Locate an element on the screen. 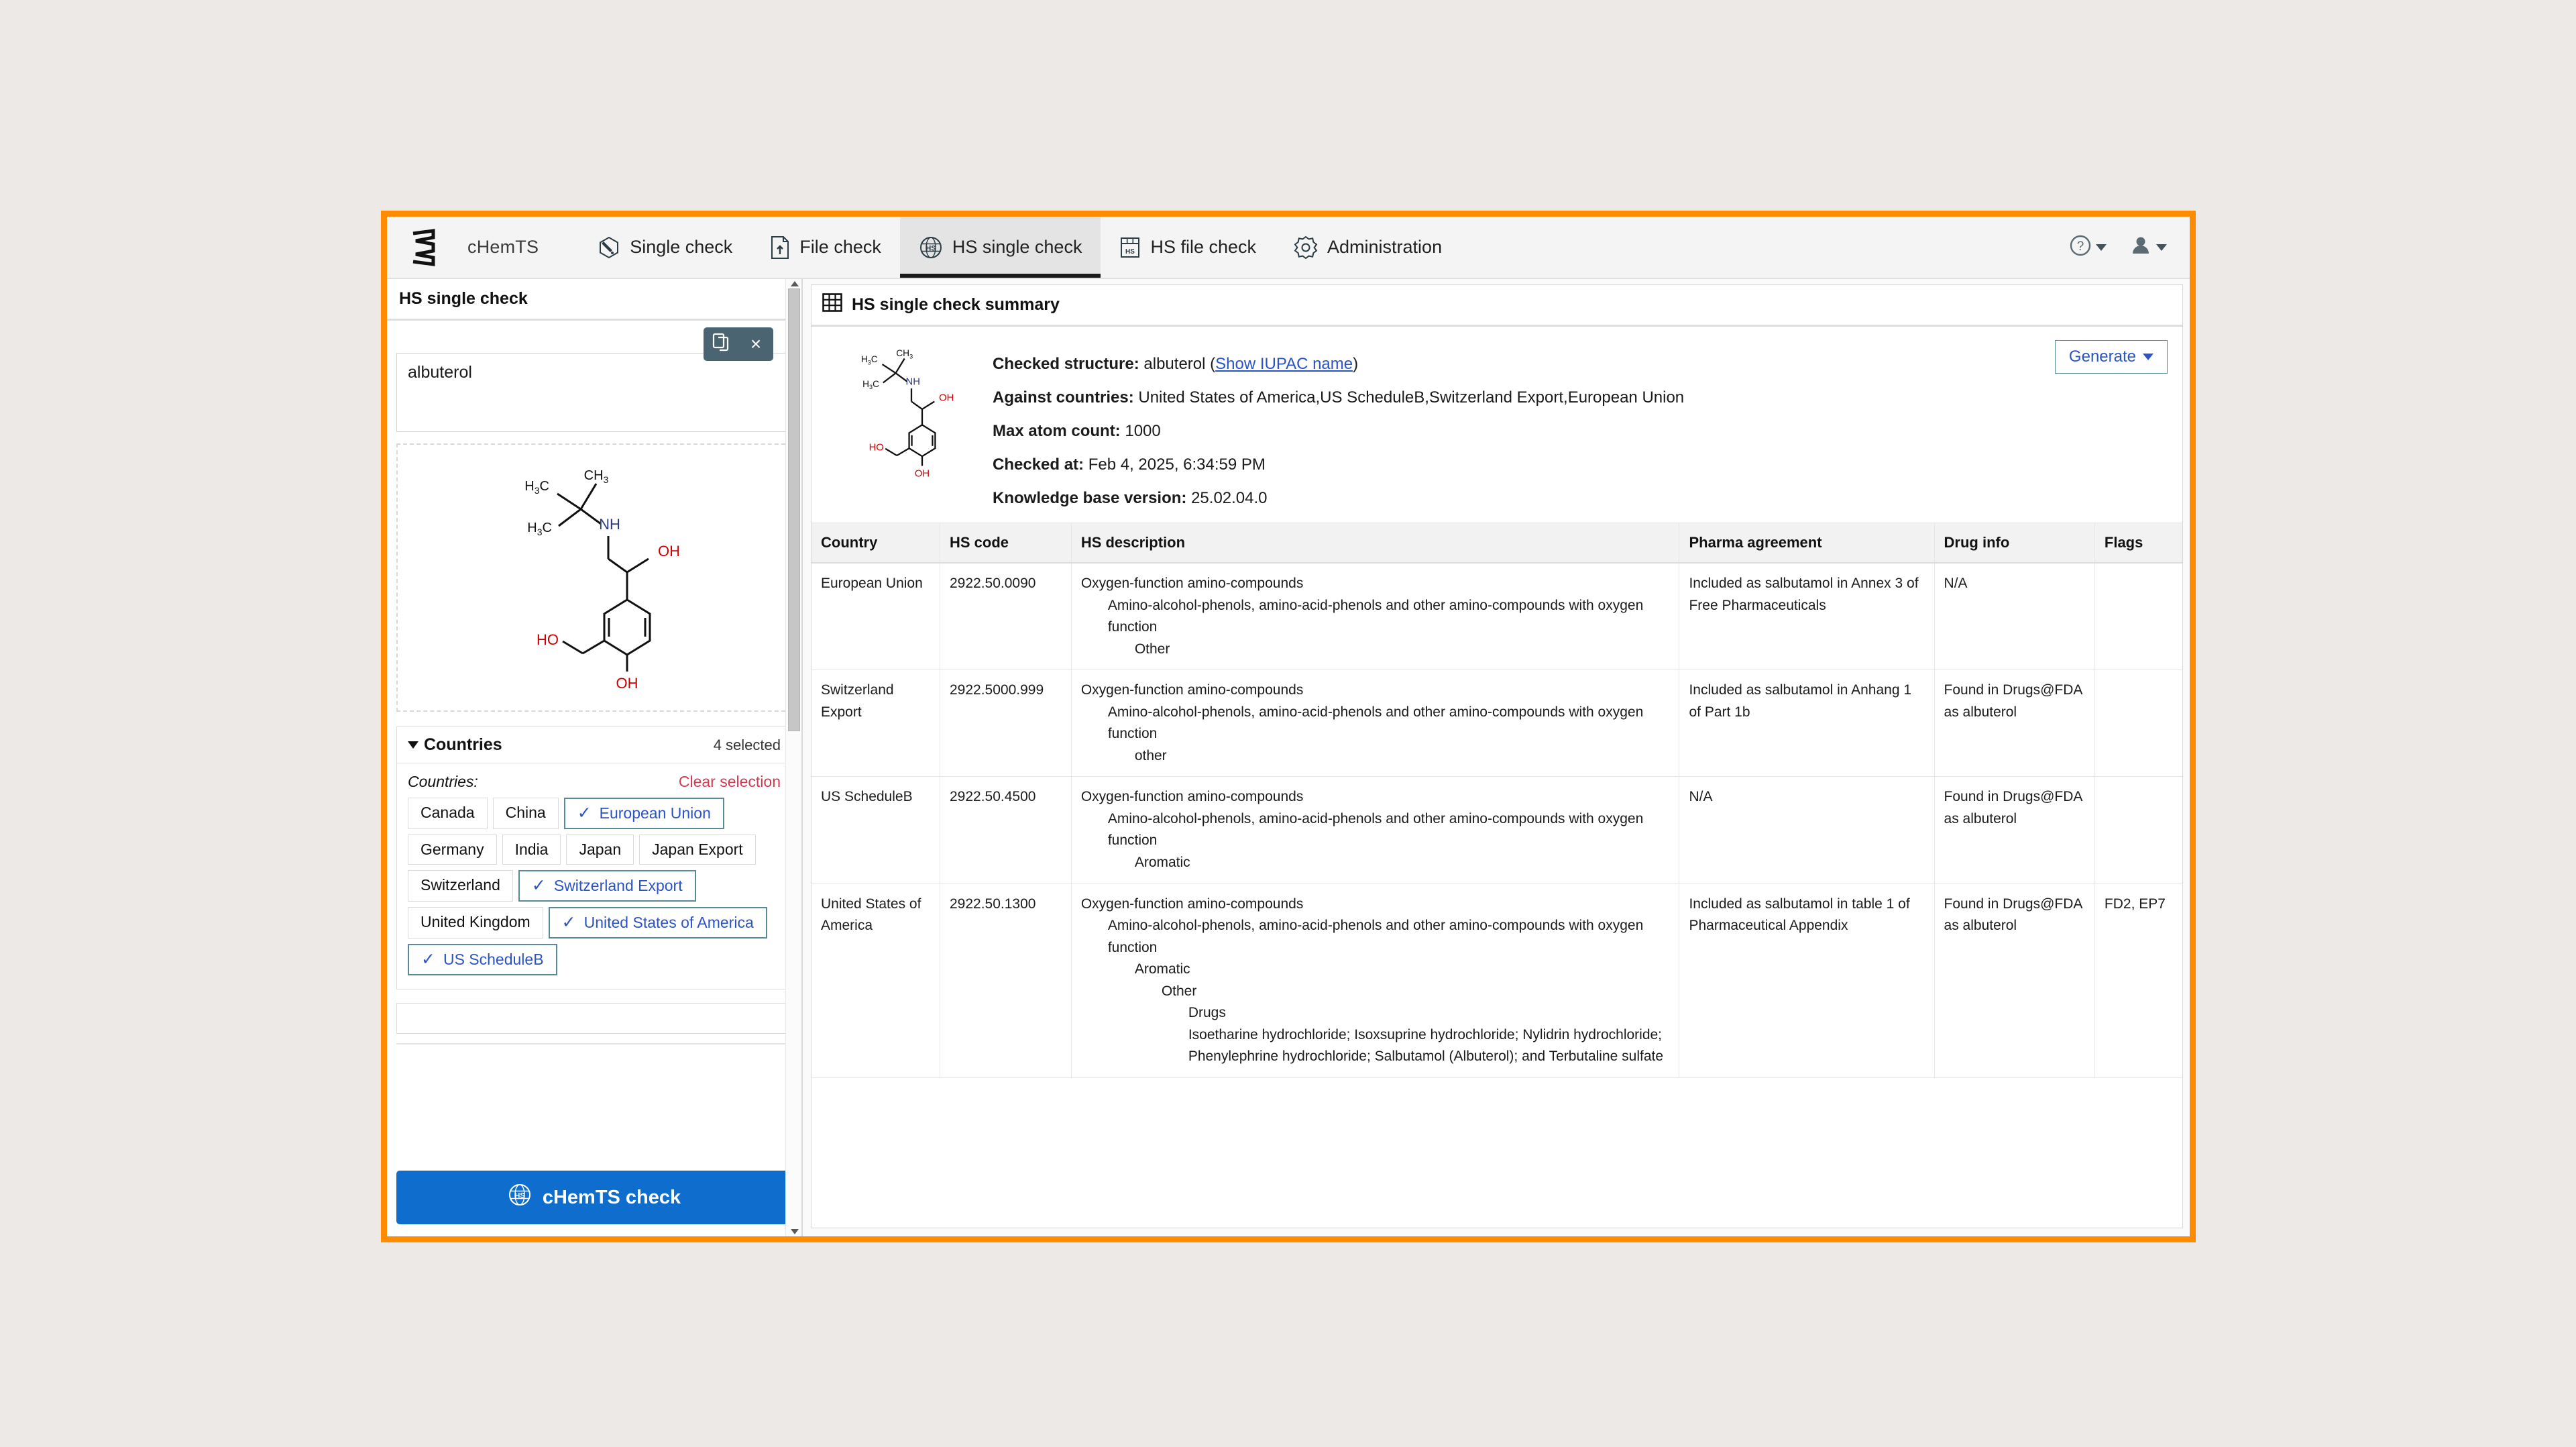 This screenshot has height=1447, width=2576. cell-country: European Union is located at coordinates (875, 617).